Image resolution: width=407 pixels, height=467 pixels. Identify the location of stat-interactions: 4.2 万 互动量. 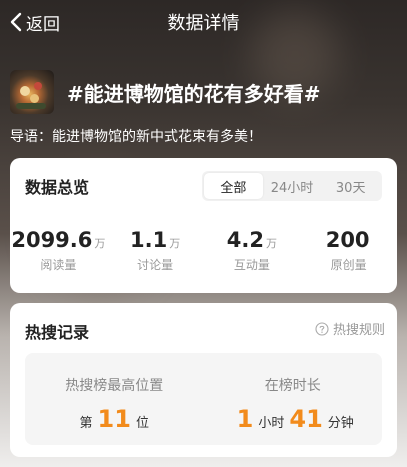
(252, 250).